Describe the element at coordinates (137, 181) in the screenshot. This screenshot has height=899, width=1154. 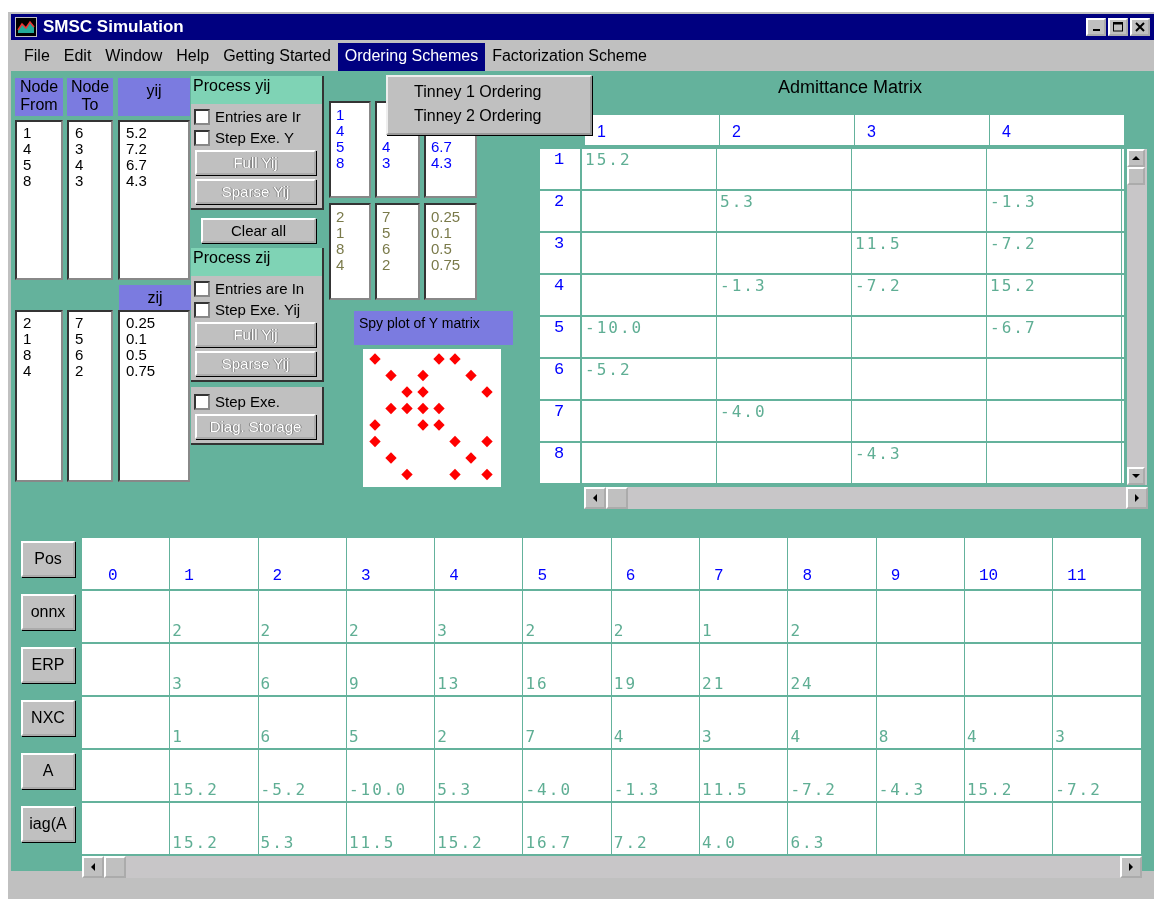
I see `list-item: 4.3` at that location.